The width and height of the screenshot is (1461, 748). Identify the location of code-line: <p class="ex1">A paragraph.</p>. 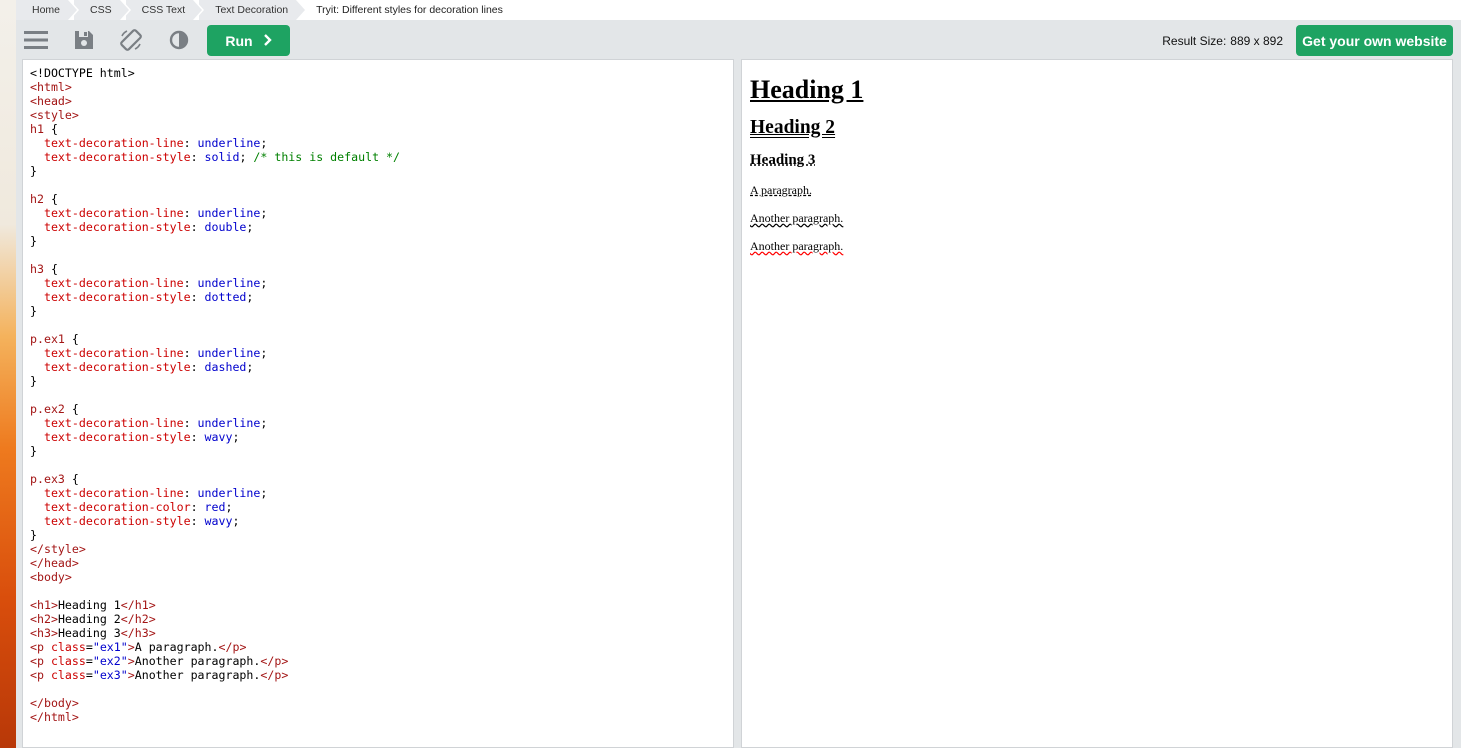
(138, 647).